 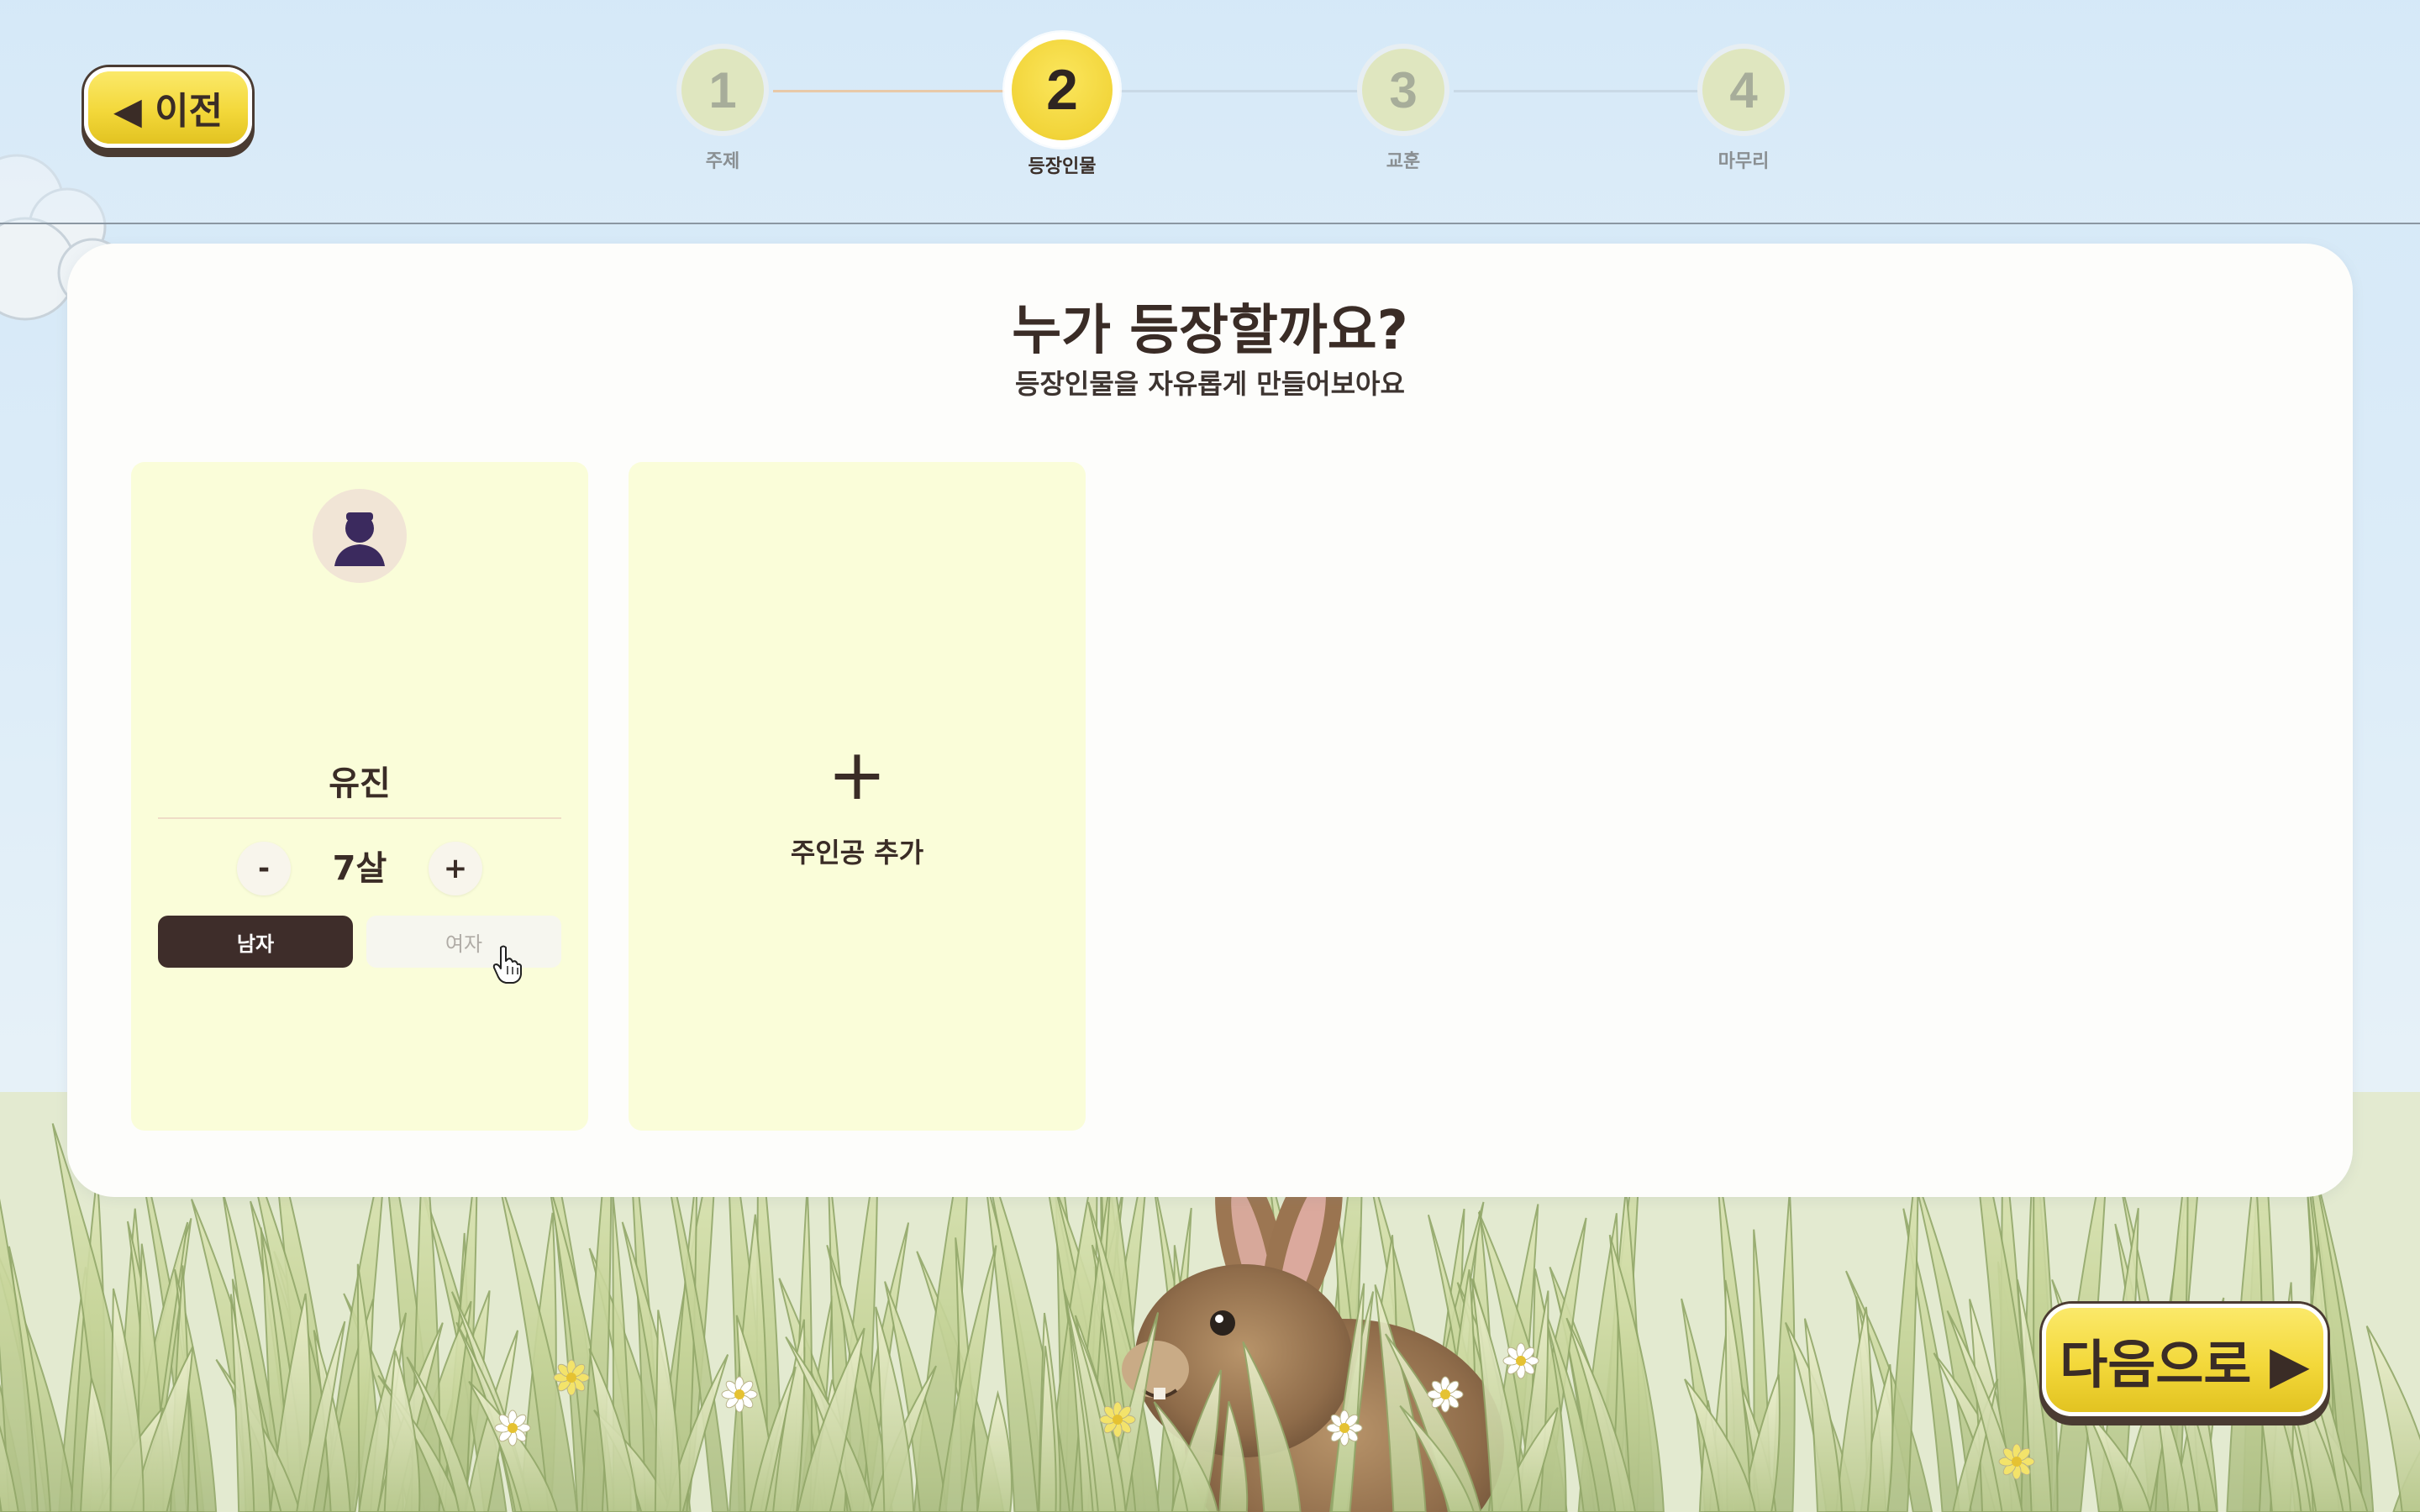 What do you see at coordinates (359, 818) in the screenshot?
I see `divider` at bounding box center [359, 818].